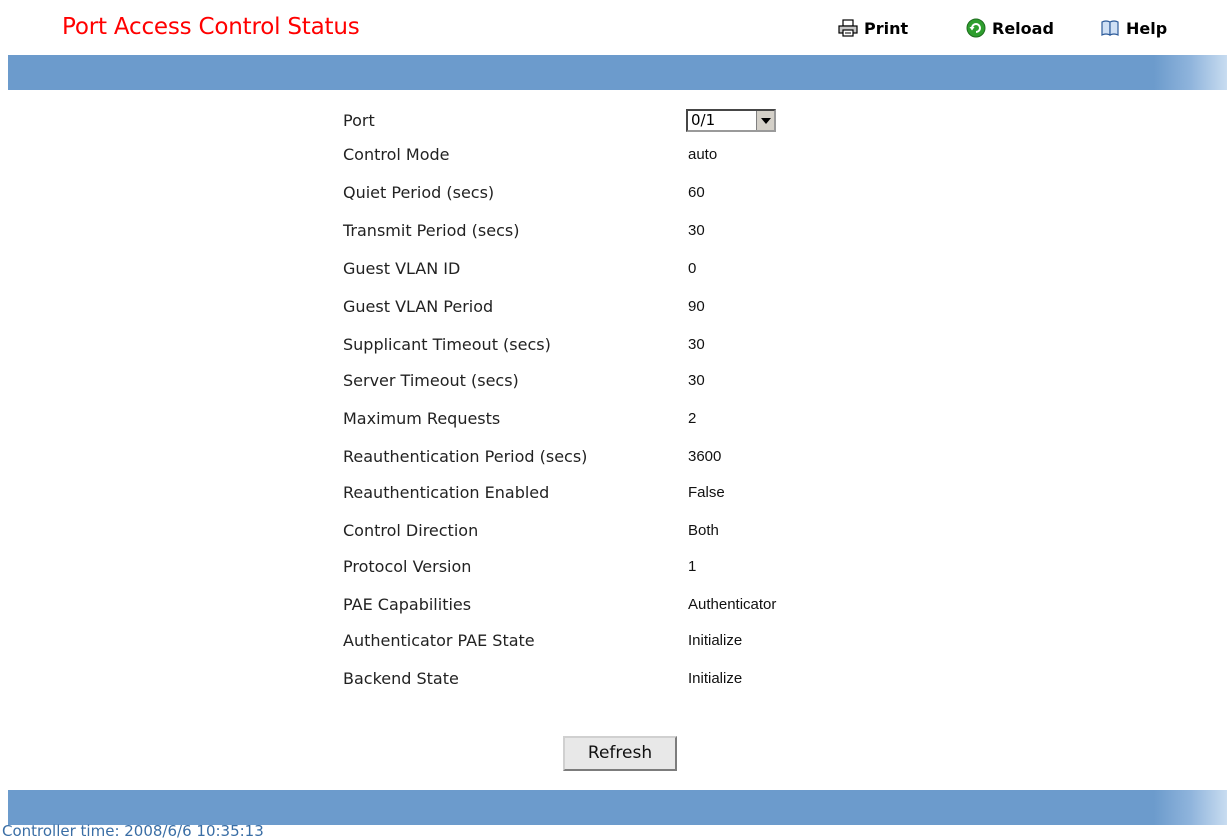 This screenshot has height=840, width=1227. What do you see at coordinates (446, 492) in the screenshot?
I see `field-label: Reauthentication Enabled` at bounding box center [446, 492].